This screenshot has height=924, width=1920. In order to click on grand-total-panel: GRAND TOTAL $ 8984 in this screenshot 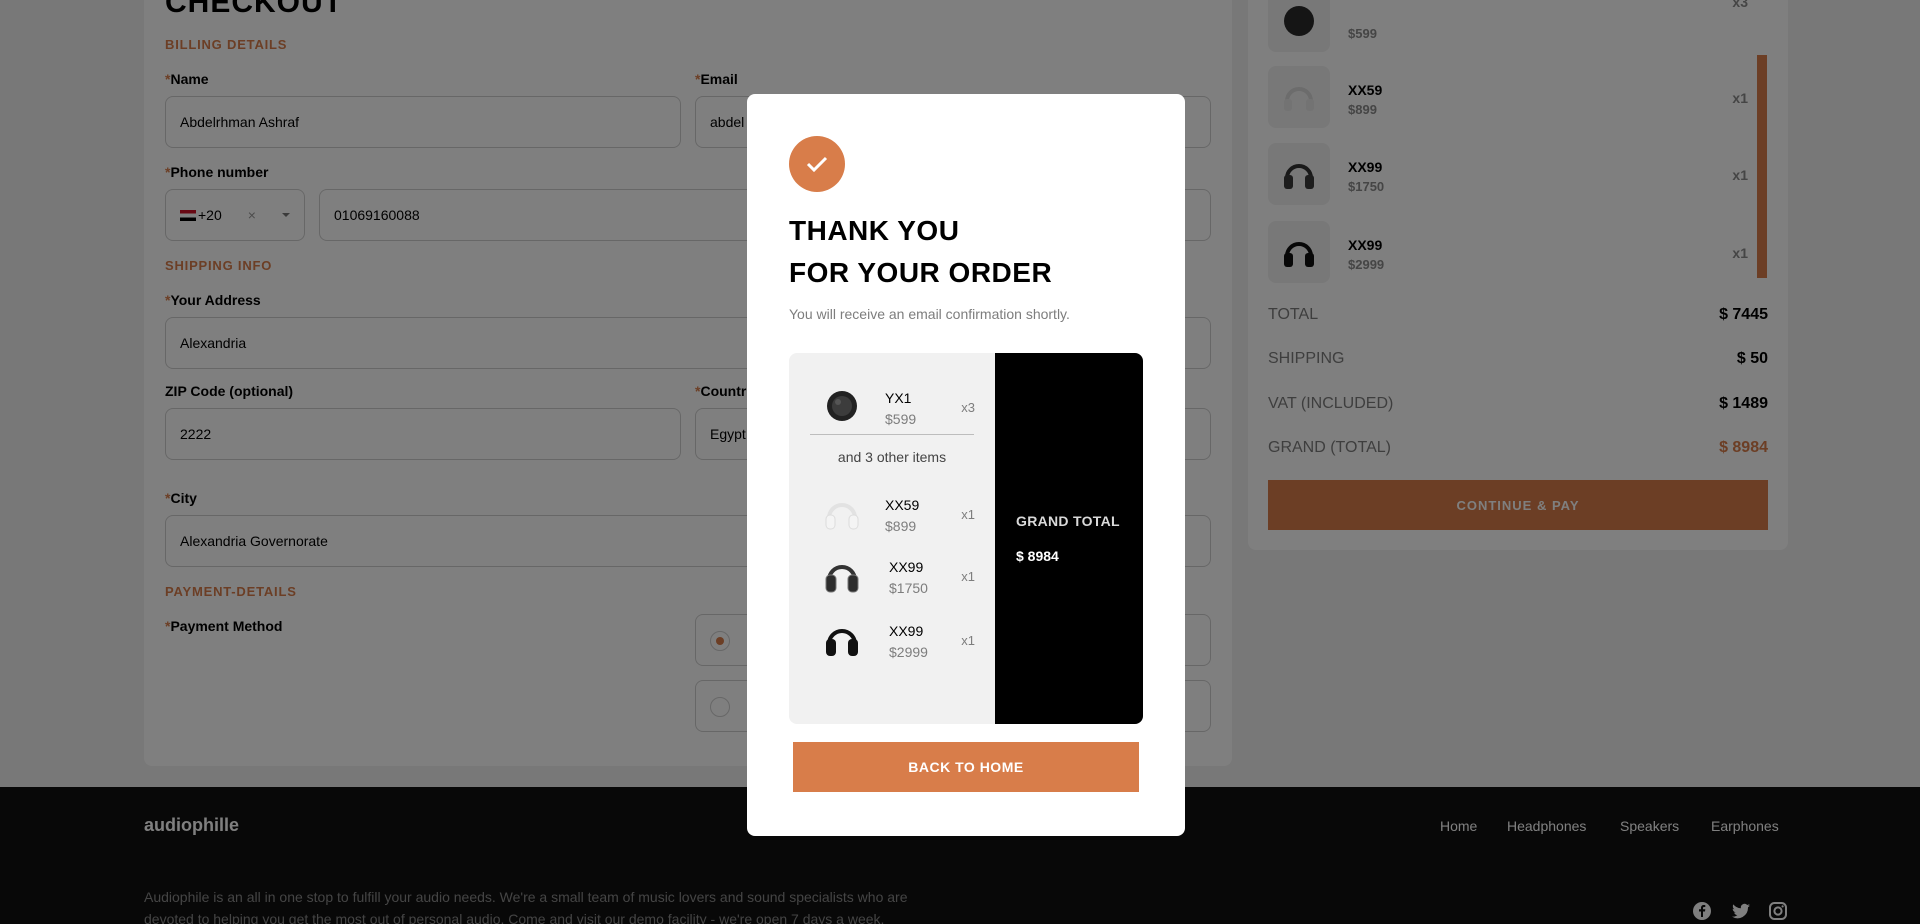, I will do `click(1069, 538)`.